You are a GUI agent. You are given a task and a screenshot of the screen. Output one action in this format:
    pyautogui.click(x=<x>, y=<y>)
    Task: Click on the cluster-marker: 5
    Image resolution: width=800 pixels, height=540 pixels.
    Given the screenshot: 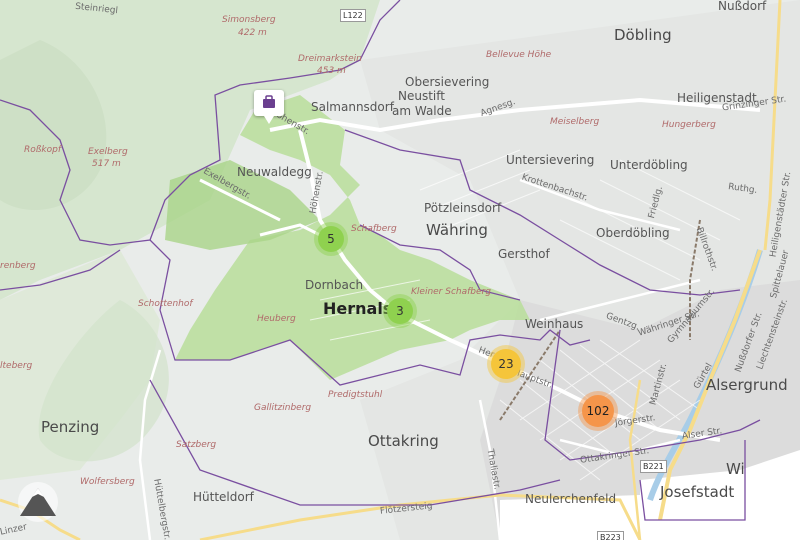 What is the action you would take?
    pyautogui.click(x=331, y=239)
    